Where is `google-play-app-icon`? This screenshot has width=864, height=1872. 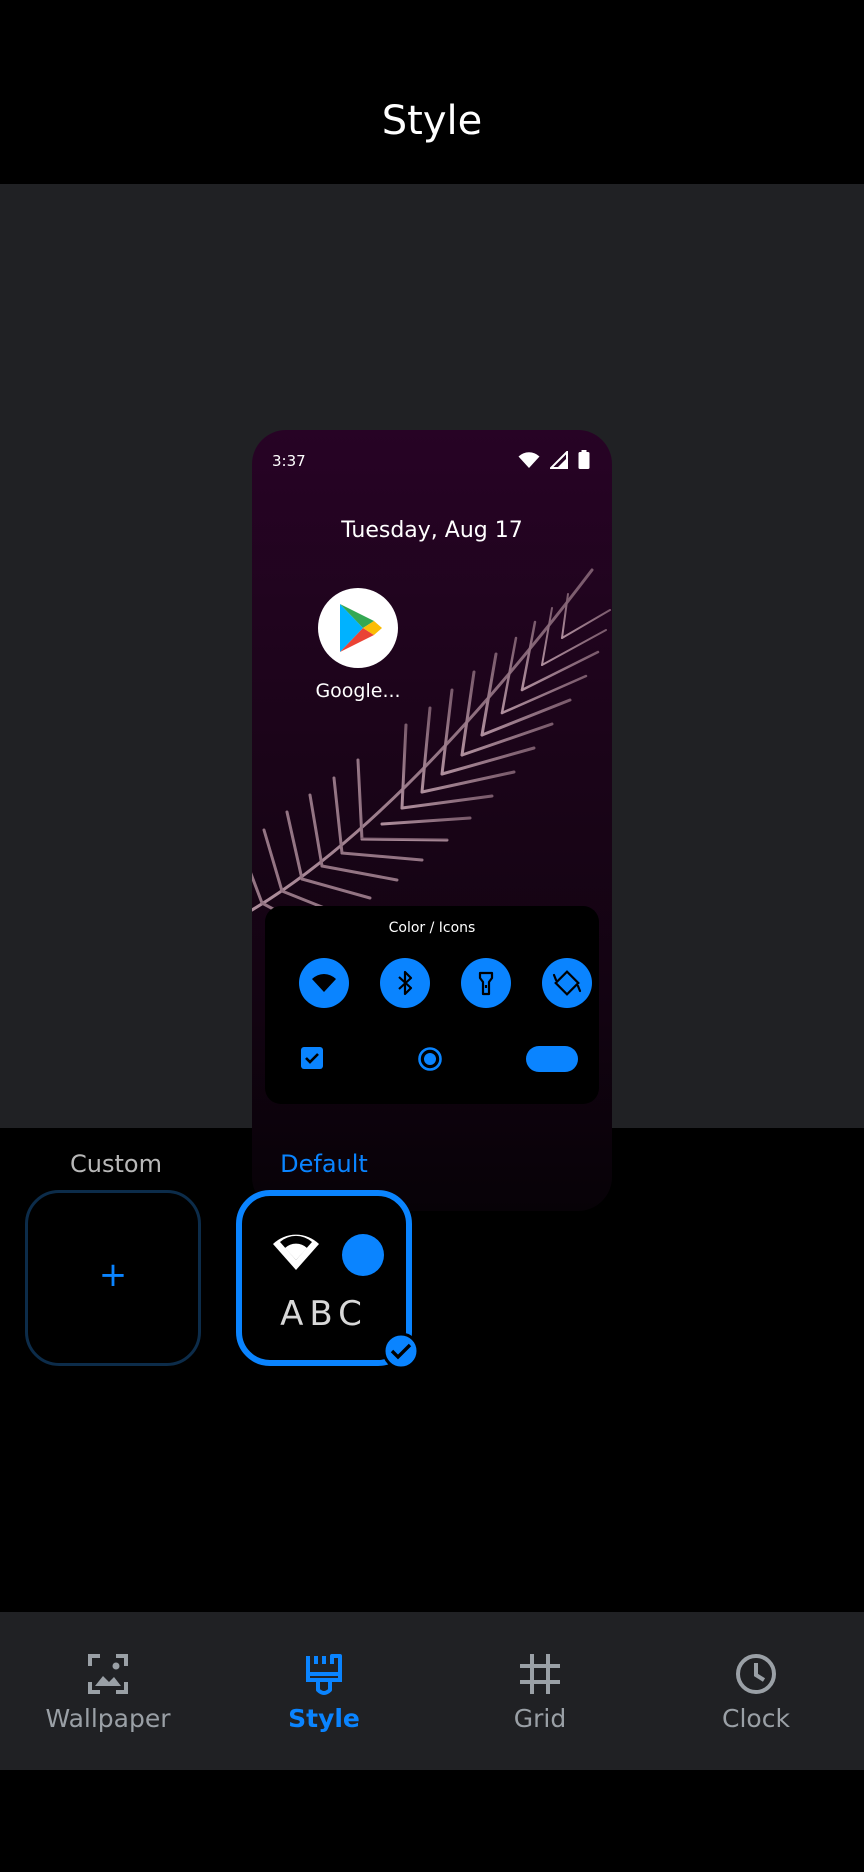
google-play-app-icon is located at coordinates (358, 628).